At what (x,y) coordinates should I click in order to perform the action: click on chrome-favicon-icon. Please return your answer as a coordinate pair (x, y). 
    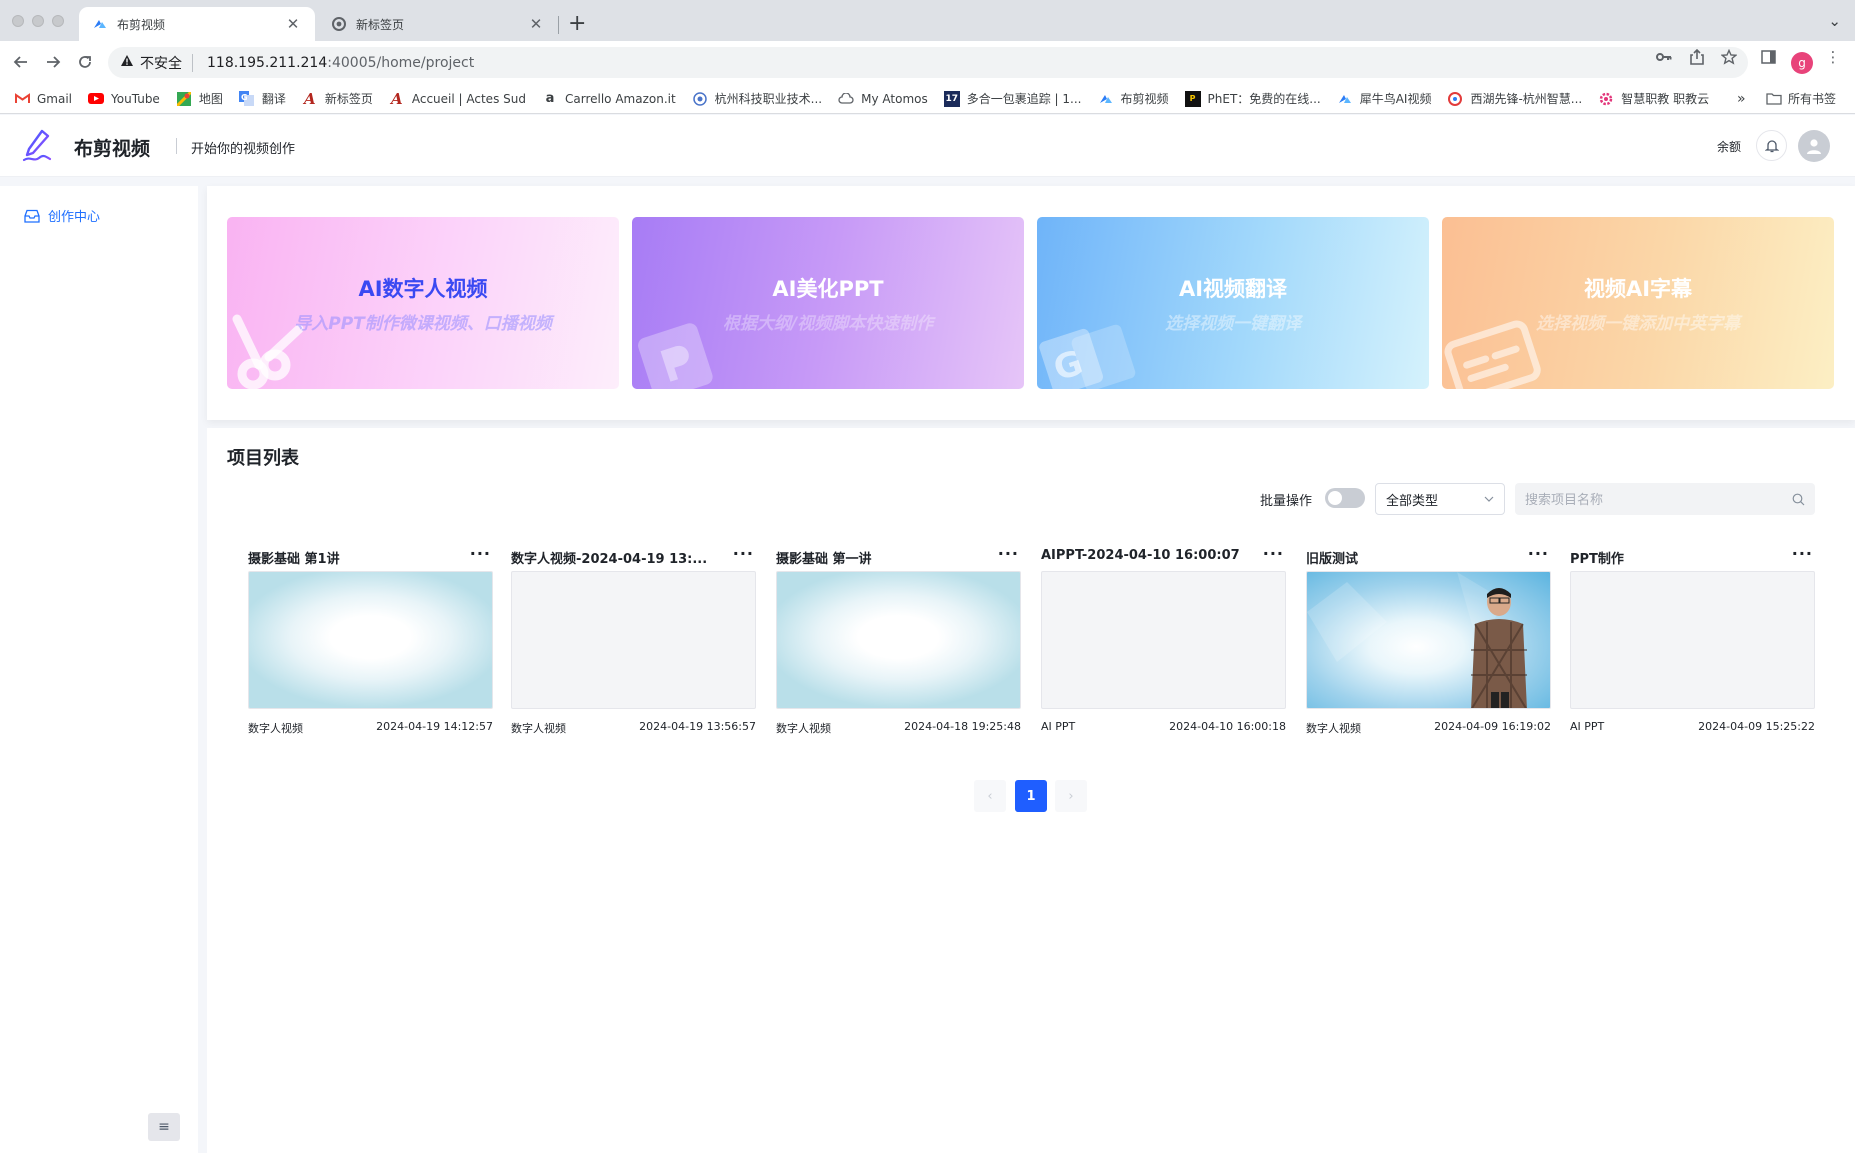
    Looking at the image, I should click on (339, 24).